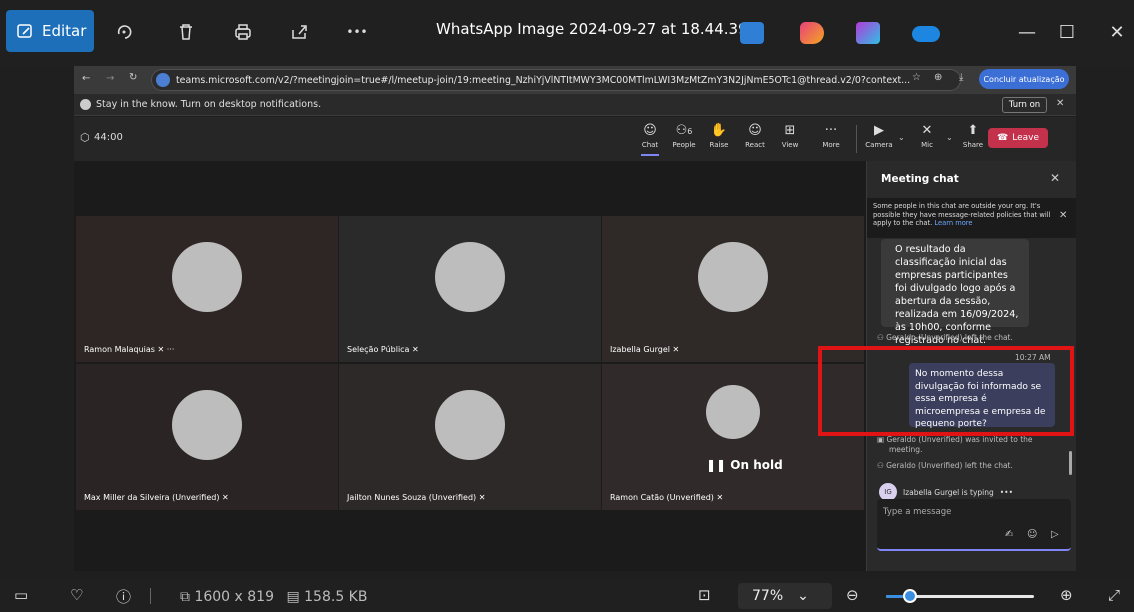  What do you see at coordinates (207, 289) in the screenshot?
I see `participant-tile: Ramon Malaquias ✕ ···` at bounding box center [207, 289].